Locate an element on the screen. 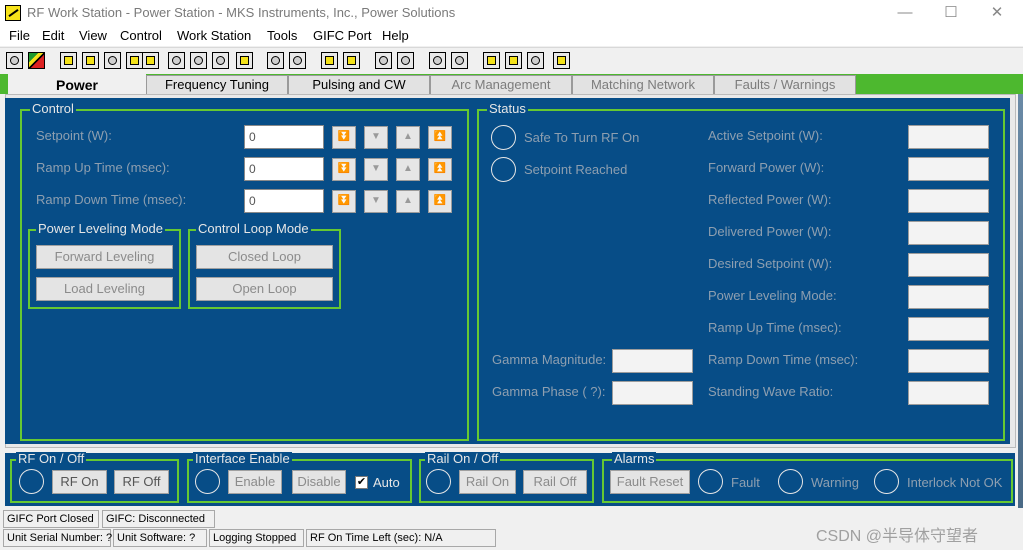 This screenshot has height=550, width=1023. minimize-button: — is located at coordinates (905, 13).